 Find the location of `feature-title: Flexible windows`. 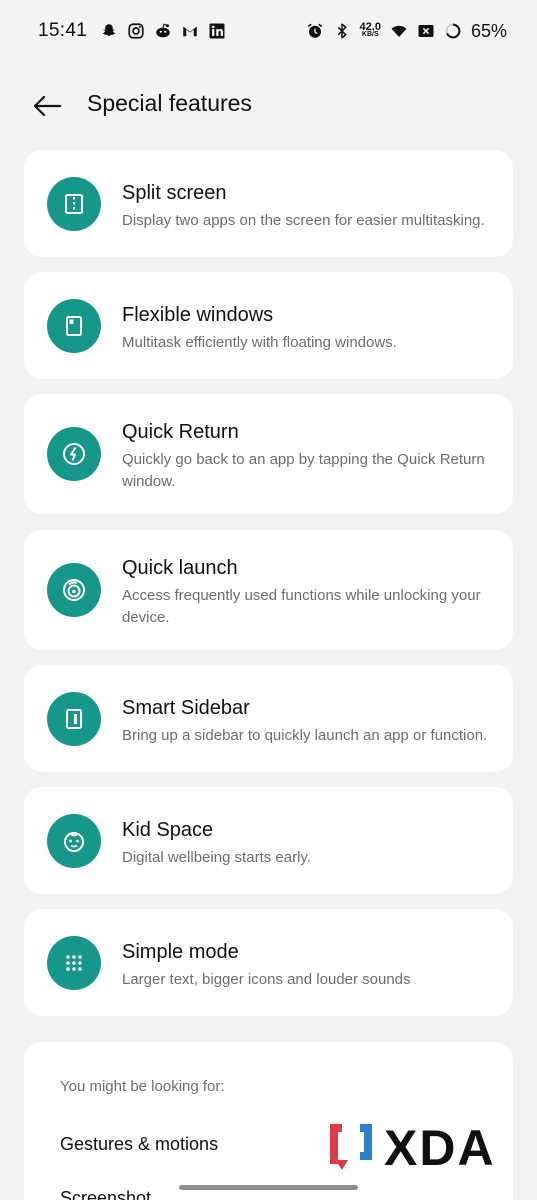

feature-title: Flexible windows is located at coordinates (198, 315).